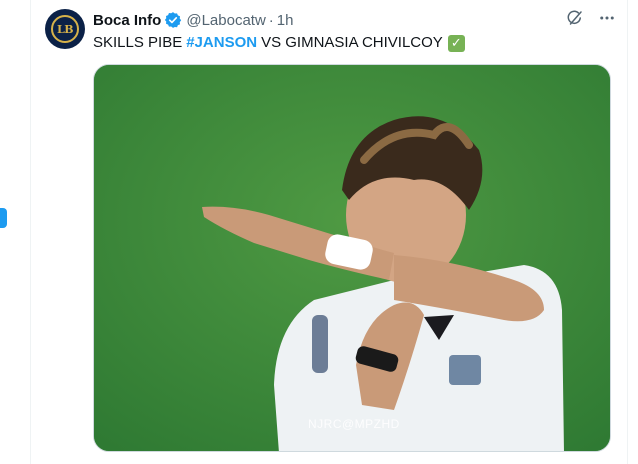 The image size is (638, 464). What do you see at coordinates (138, 42) in the screenshot?
I see `tweet-text-start: SKILLS PIBE` at bounding box center [138, 42].